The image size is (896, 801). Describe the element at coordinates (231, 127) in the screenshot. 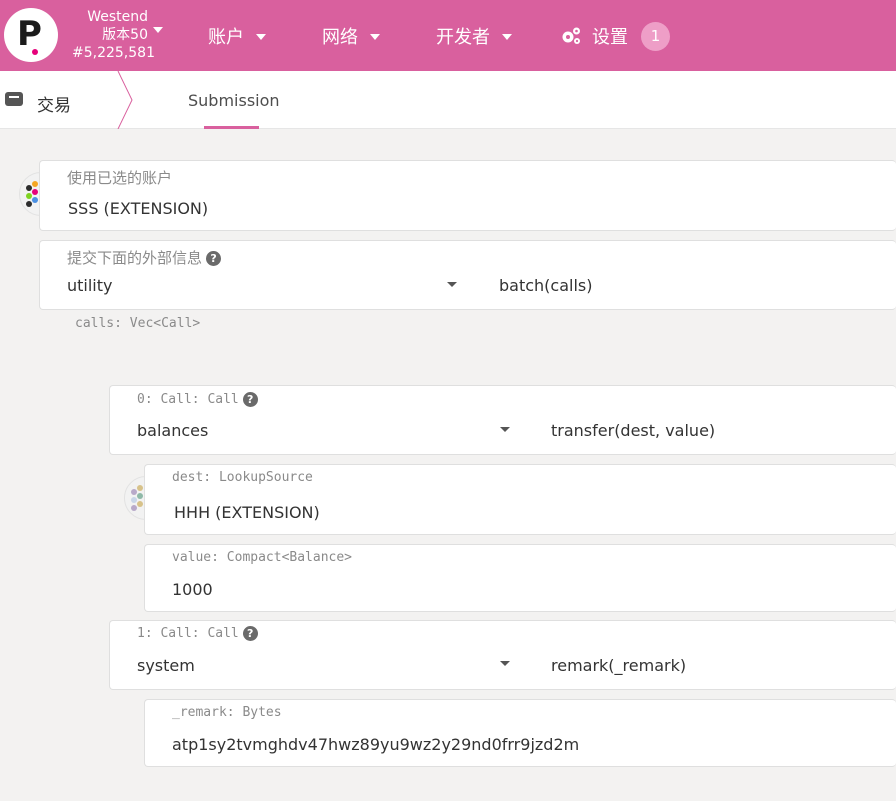

I see `active-tab-indicator` at that location.